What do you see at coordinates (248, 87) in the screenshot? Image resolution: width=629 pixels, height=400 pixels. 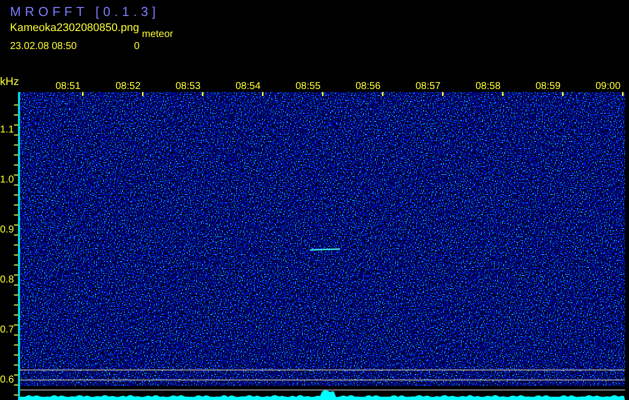 I see `time-label: 08:54` at bounding box center [248, 87].